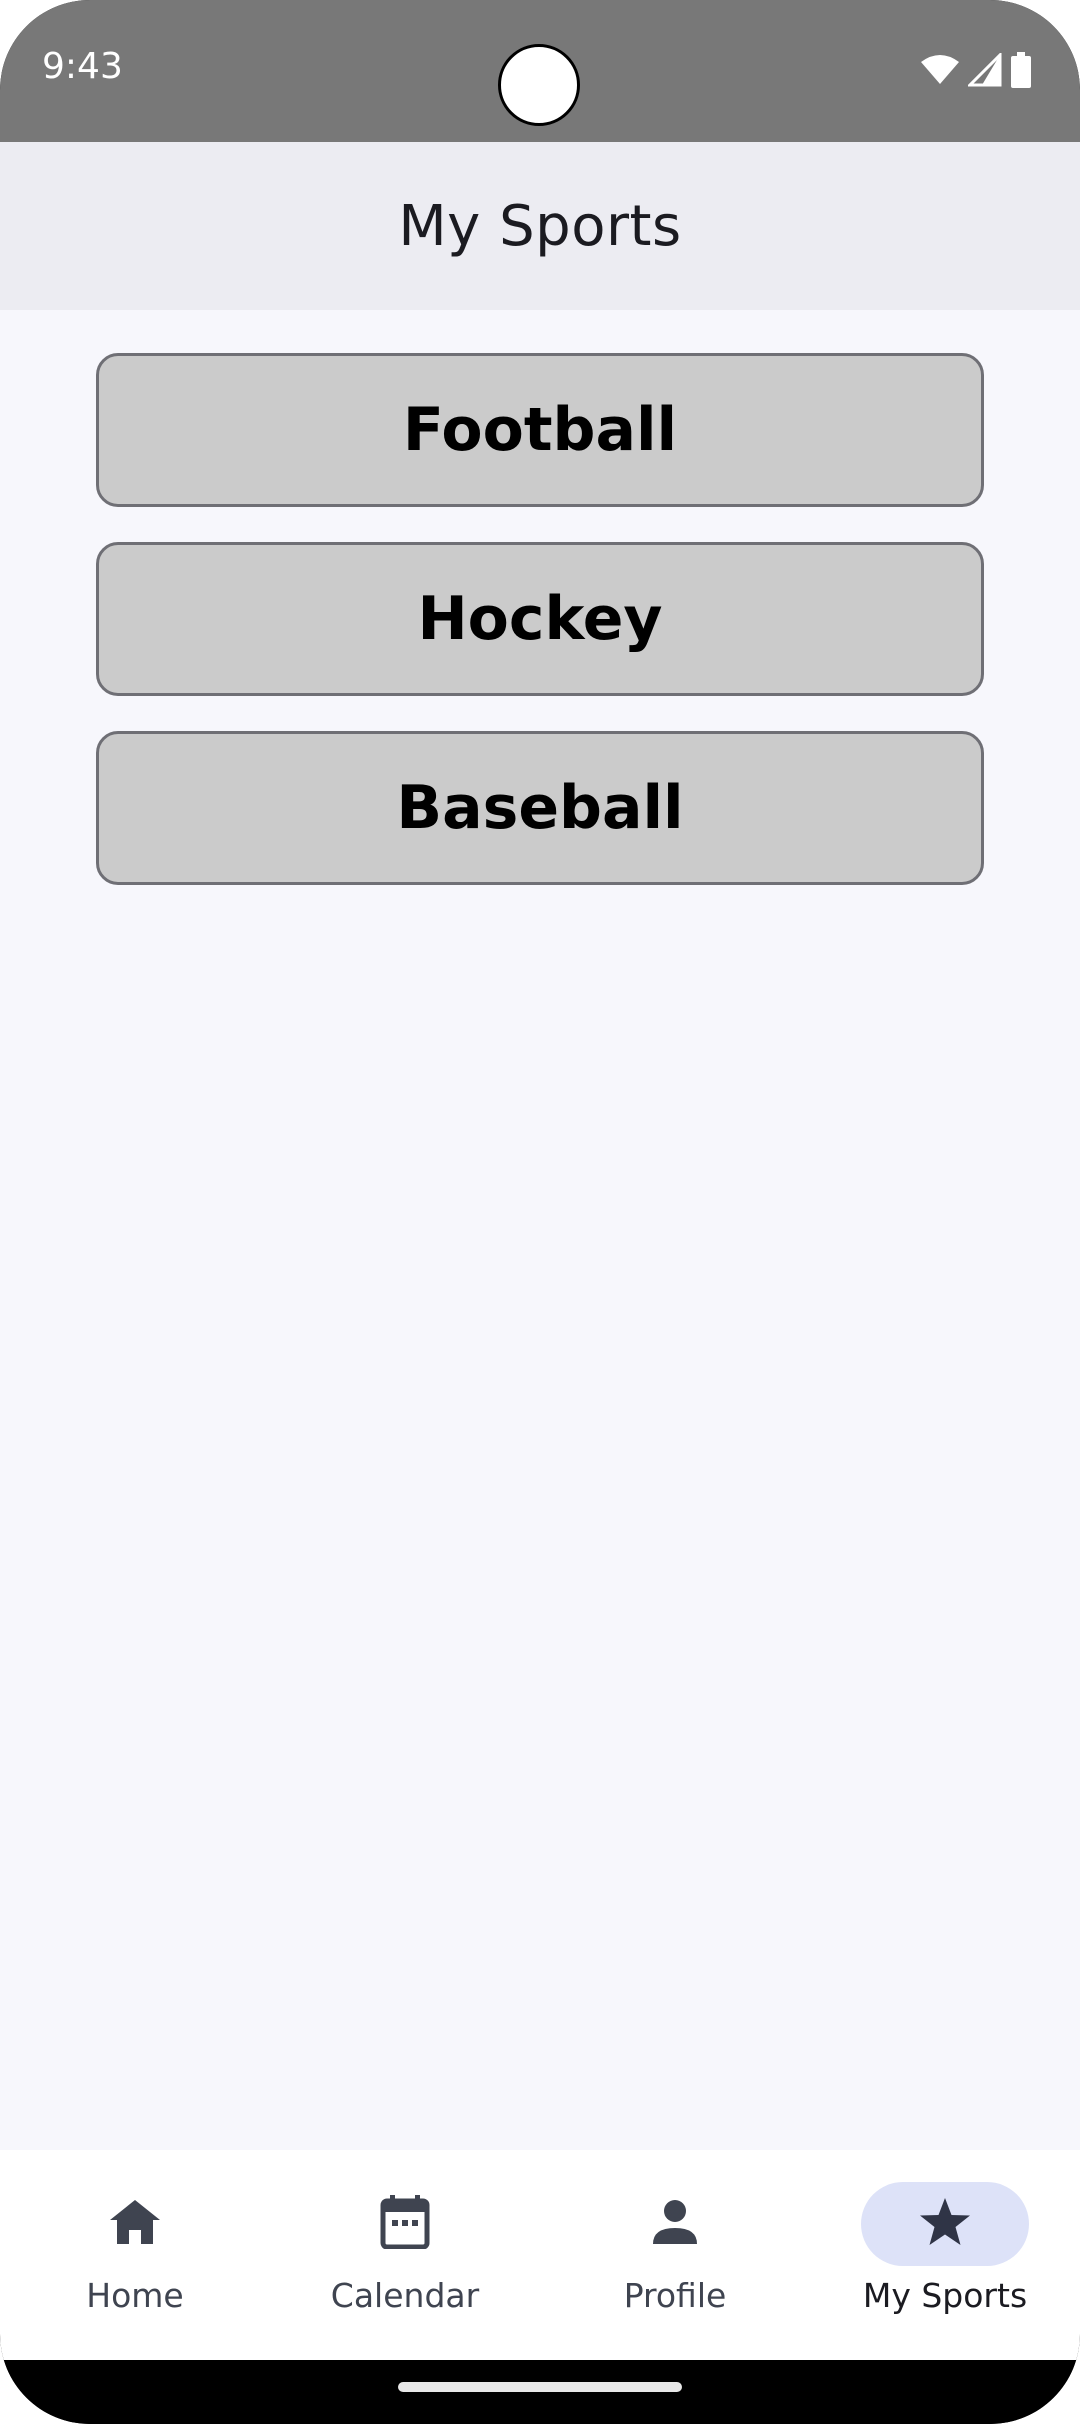  What do you see at coordinates (1021, 70) in the screenshot?
I see `battery-icon` at bounding box center [1021, 70].